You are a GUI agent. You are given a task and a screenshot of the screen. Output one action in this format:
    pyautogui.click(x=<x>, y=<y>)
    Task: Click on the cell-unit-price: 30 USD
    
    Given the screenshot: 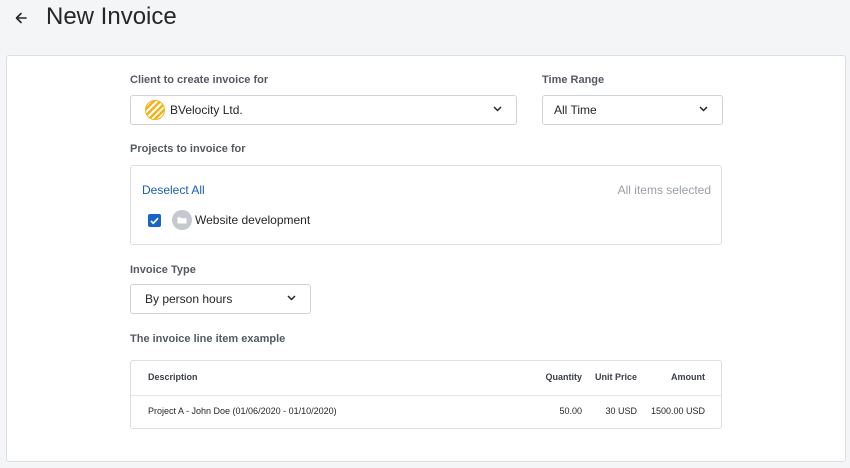 What is the action you would take?
    pyautogui.click(x=621, y=411)
    